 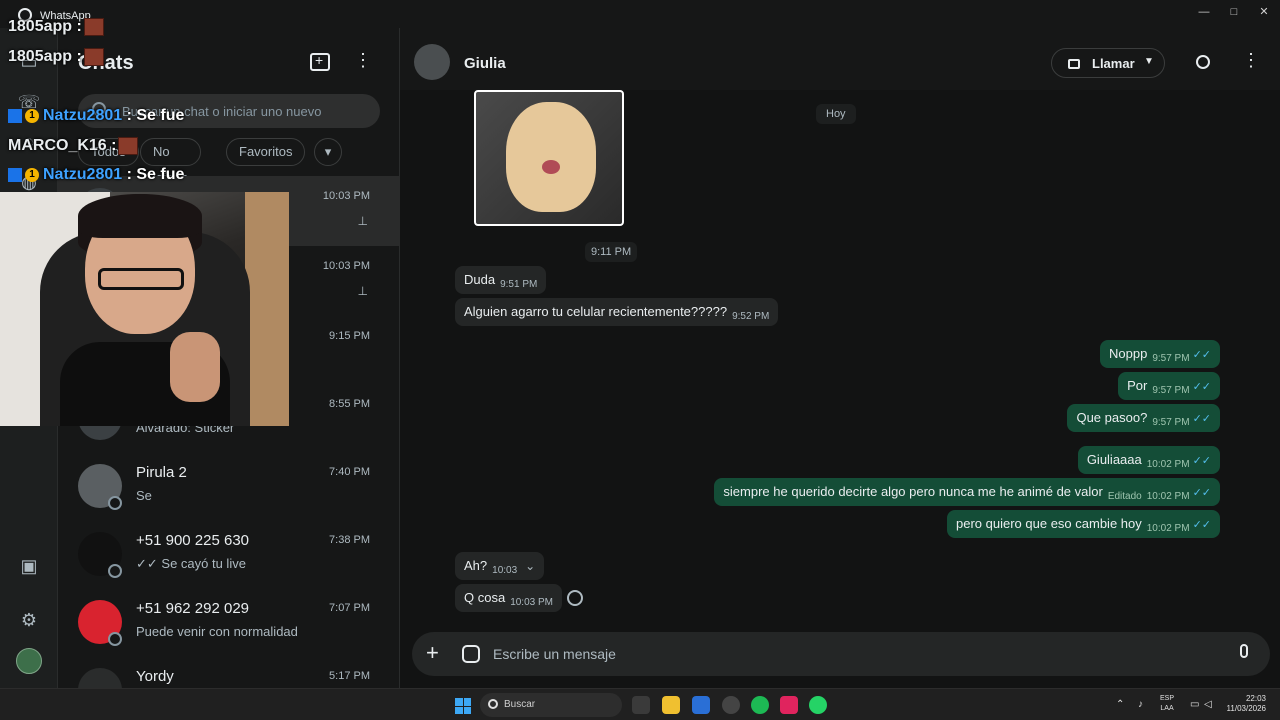 I want to click on message-time: 10:03, so click(x=505, y=570).